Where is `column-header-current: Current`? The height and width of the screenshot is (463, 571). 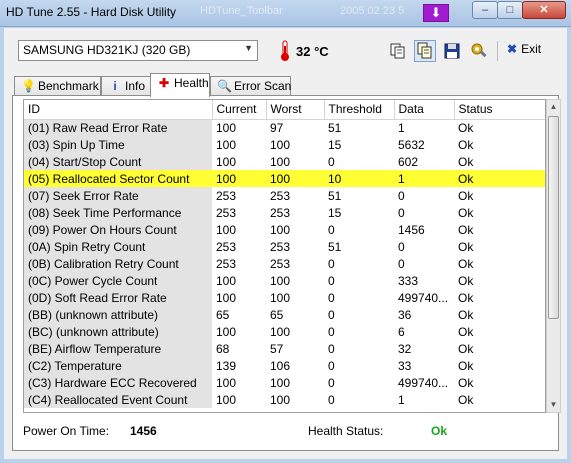 column-header-current: Current is located at coordinates (239, 110).